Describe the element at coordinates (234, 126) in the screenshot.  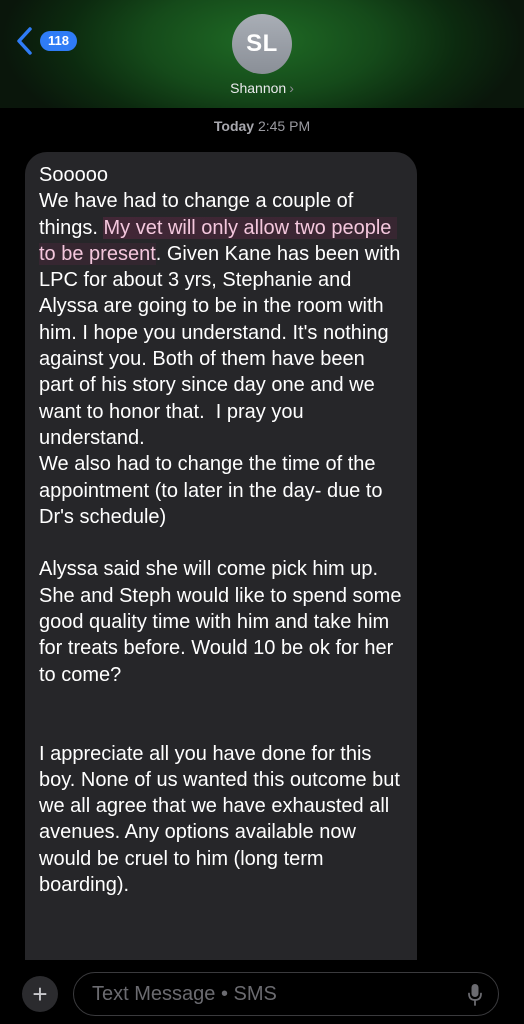
I see `timestamp-day: Today` at that location.